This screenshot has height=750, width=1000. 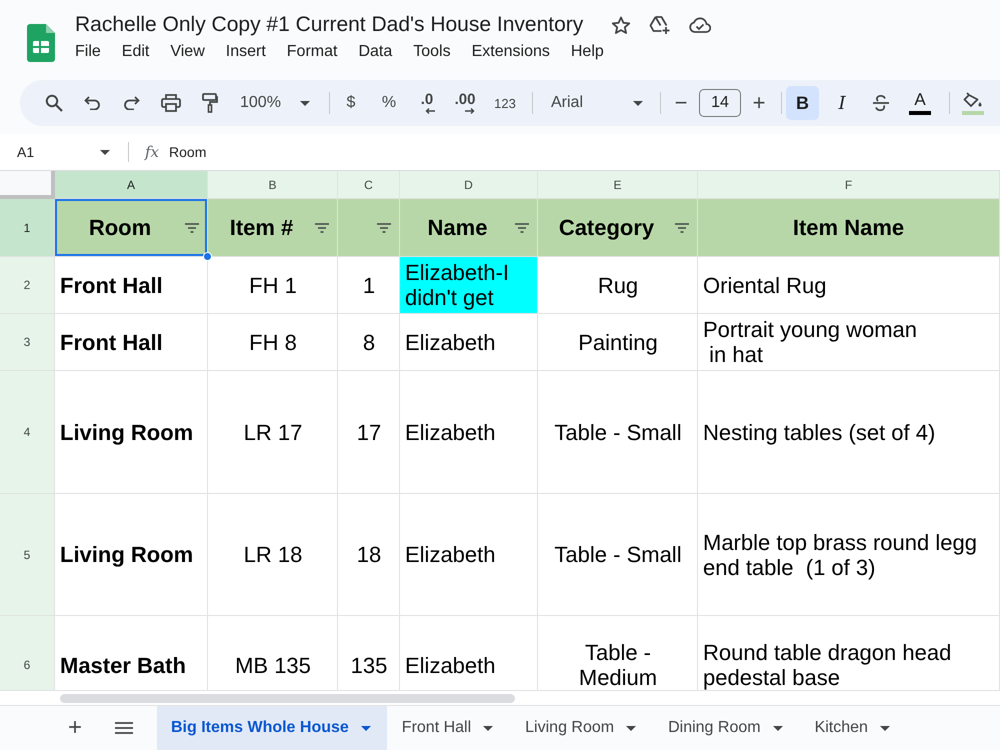 I want to click on table-cell: LR 18, so click(x=273, y=555).